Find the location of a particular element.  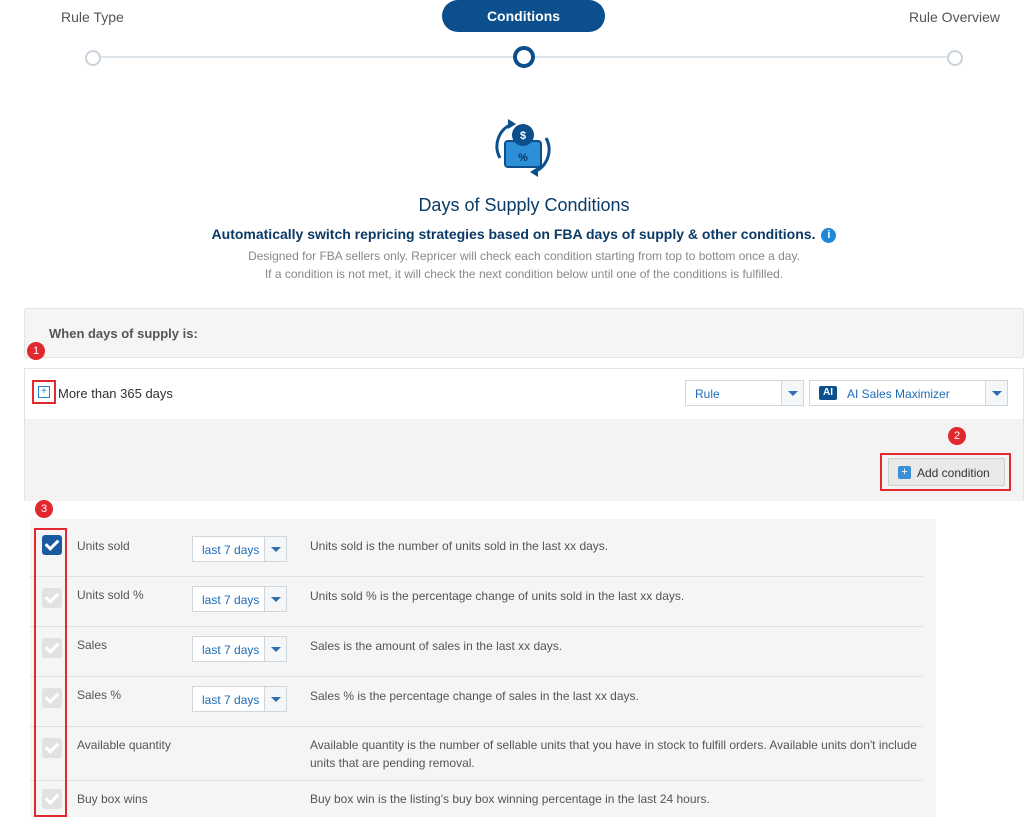

condition-name: Units sold % is located at coordinates (110, 595).